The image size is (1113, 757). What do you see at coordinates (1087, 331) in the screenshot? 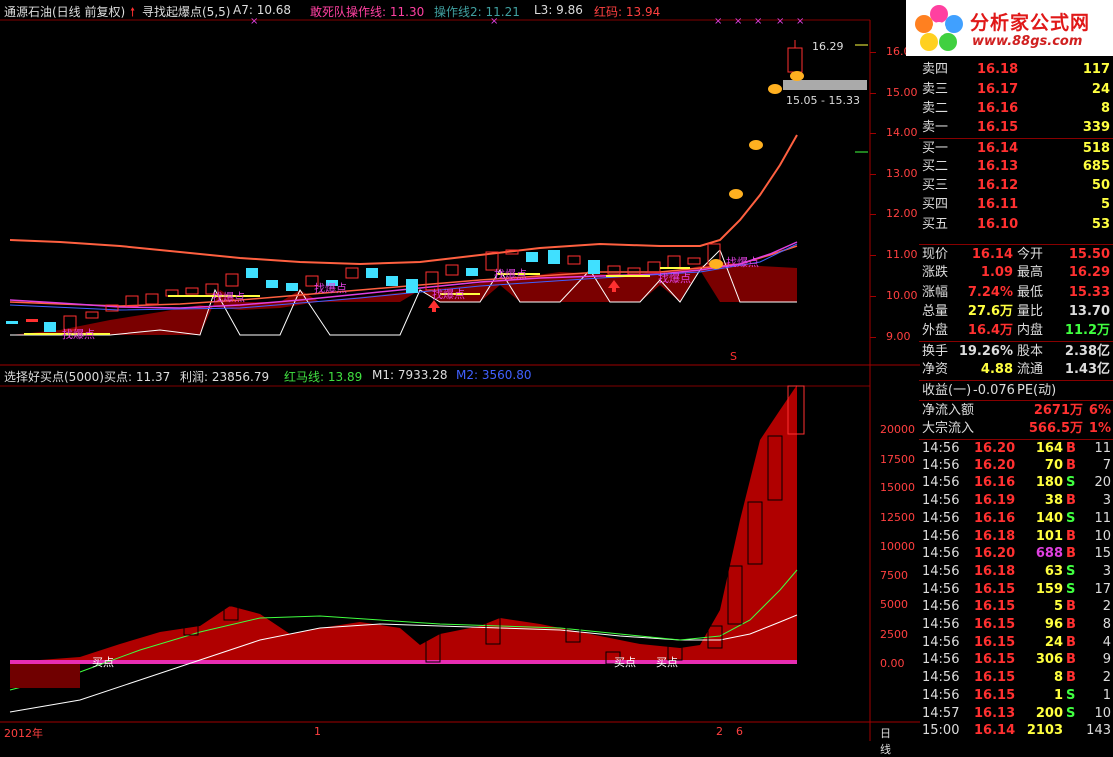
I see `stat-value: 11.2万` at bounding box center [1087, 331].